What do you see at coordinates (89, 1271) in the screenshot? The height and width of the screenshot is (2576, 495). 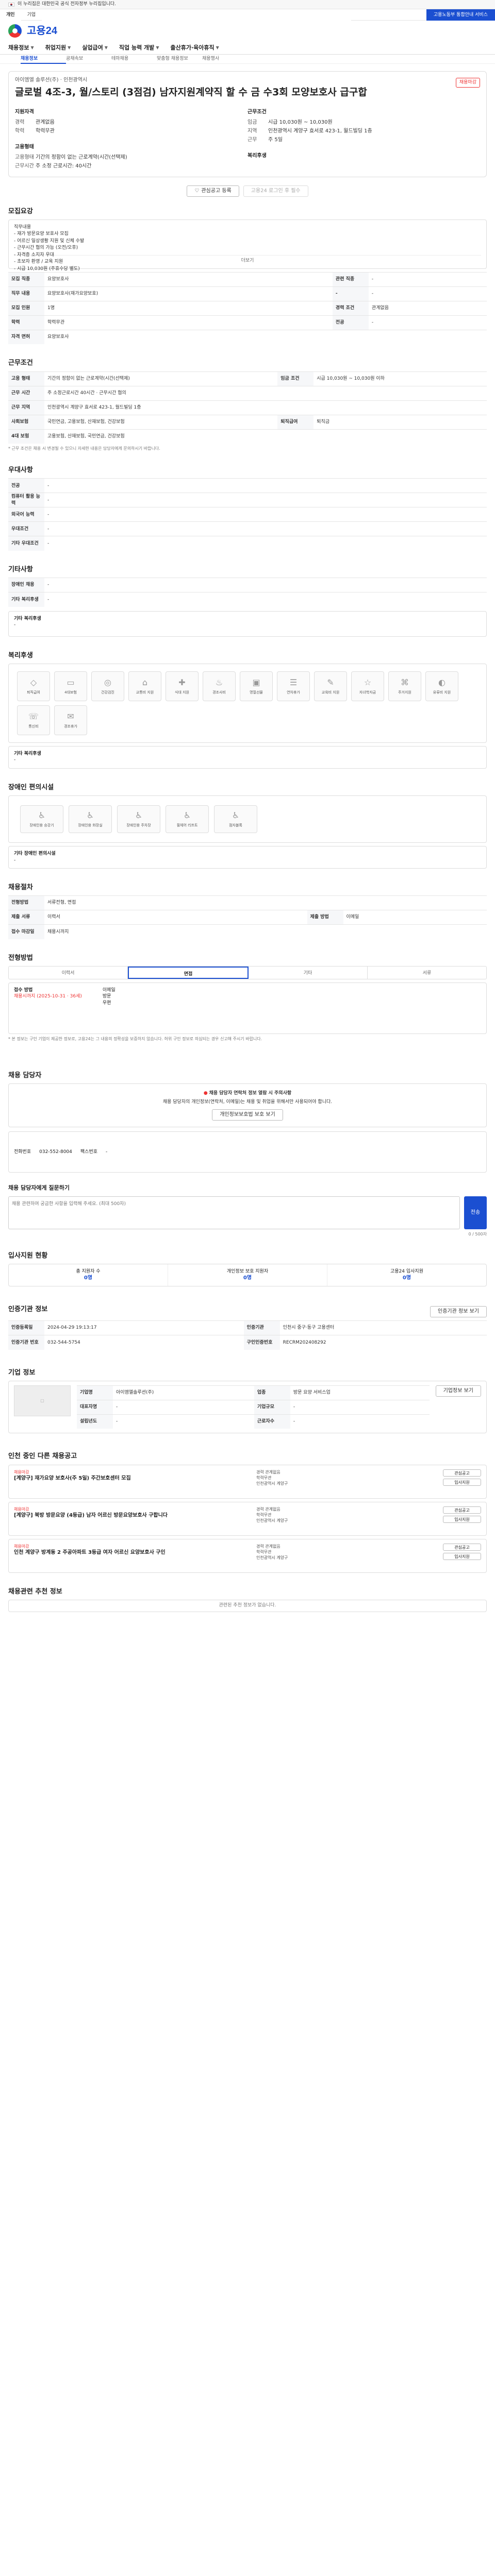 I see `apply-label: 총 지원자 수` at bounding box center [89, 1271].